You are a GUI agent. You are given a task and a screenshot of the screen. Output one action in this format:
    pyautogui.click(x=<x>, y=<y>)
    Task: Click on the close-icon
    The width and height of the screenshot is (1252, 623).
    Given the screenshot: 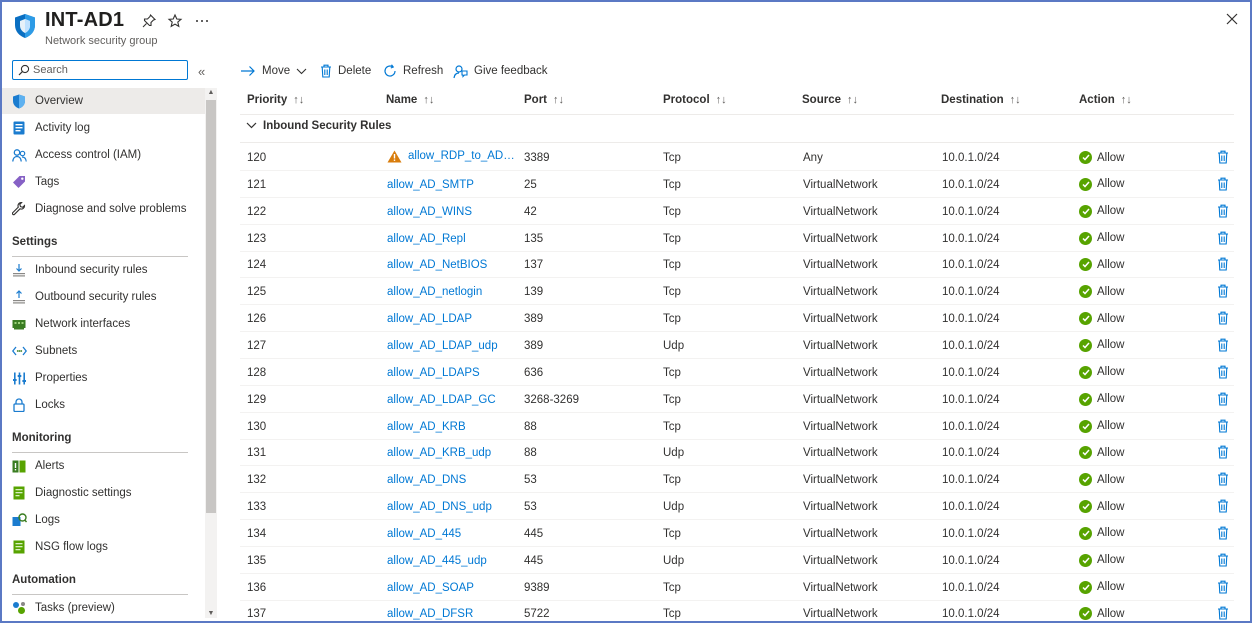 What is the action you would take?
    pyautogui.click(x=1232, y=19)
    